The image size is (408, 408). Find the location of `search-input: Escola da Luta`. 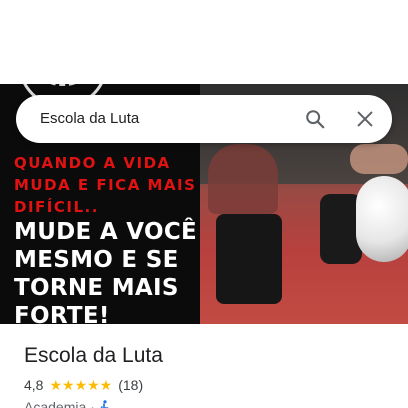

search-input: Escola da Luta is located at coordinates (89, 118).